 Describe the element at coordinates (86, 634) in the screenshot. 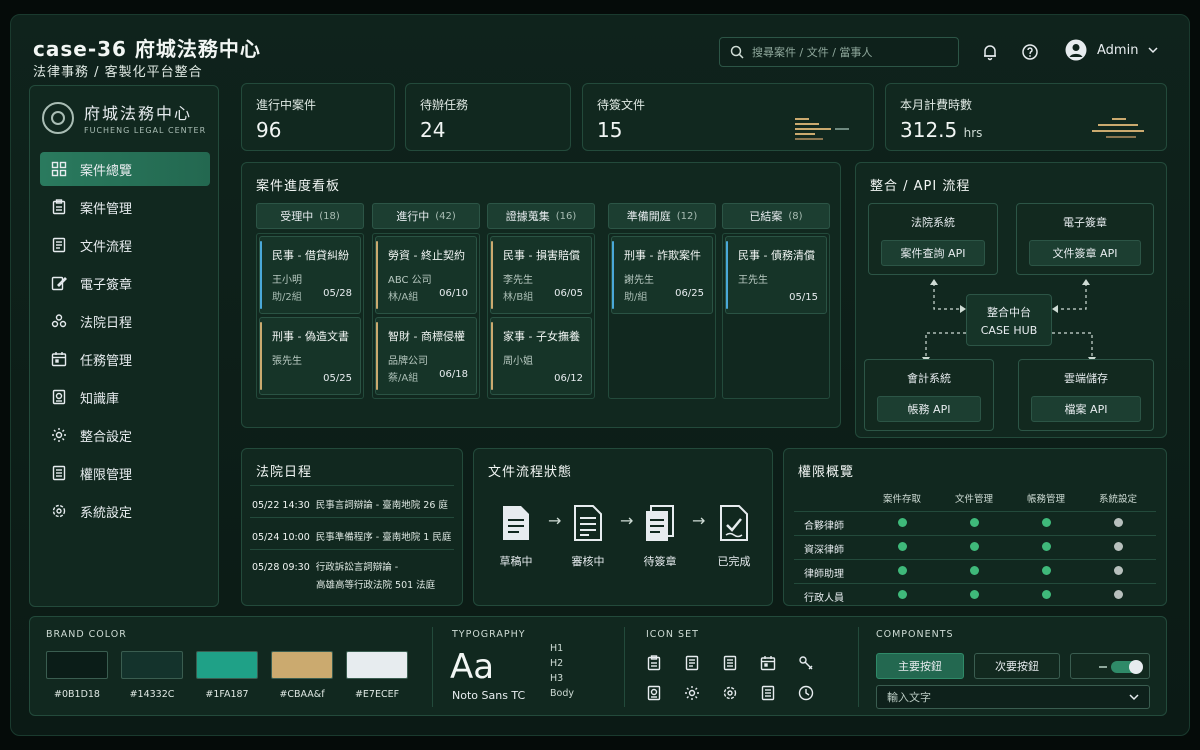

I see `brand-color-heading: BRAND COLOR` at that location.